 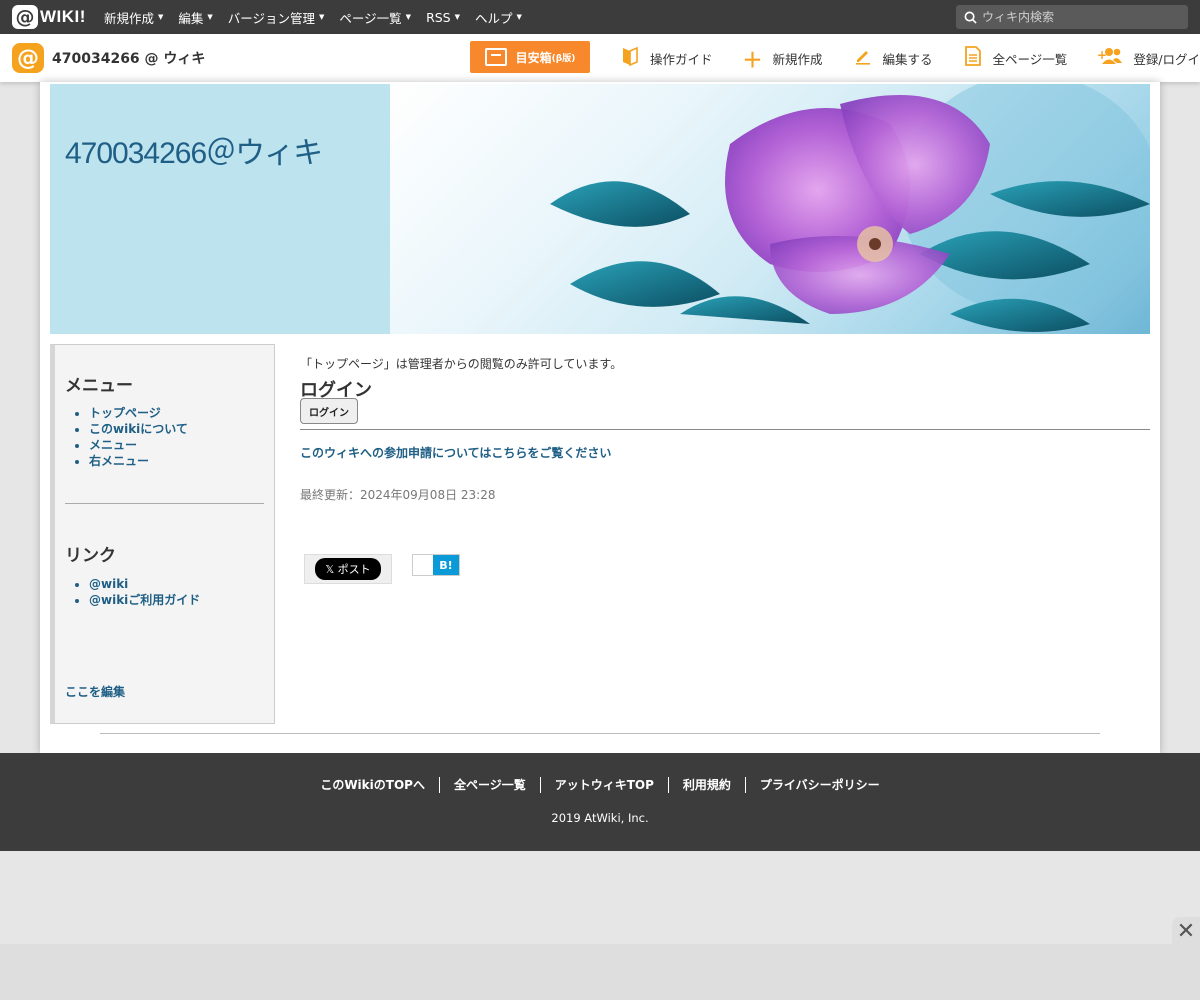 What do you see at coordinates (28, 58) in the screenshot?
I see `site-at-icon: @` at bounding box center [28, 58].